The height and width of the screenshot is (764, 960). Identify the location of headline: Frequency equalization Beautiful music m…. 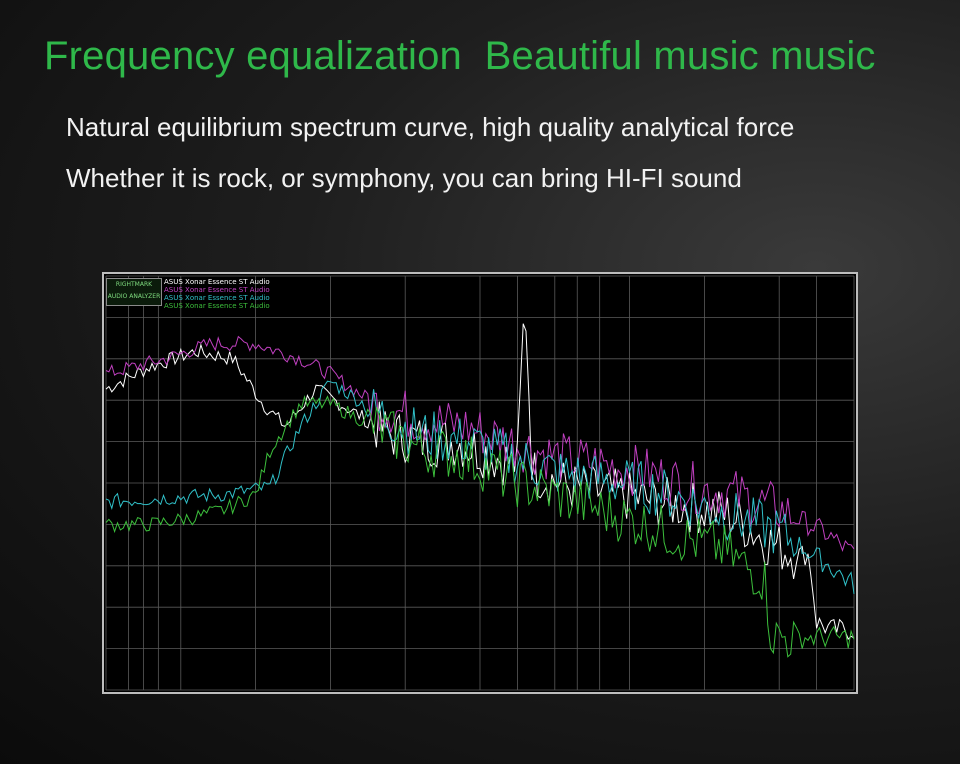
(460, 56).